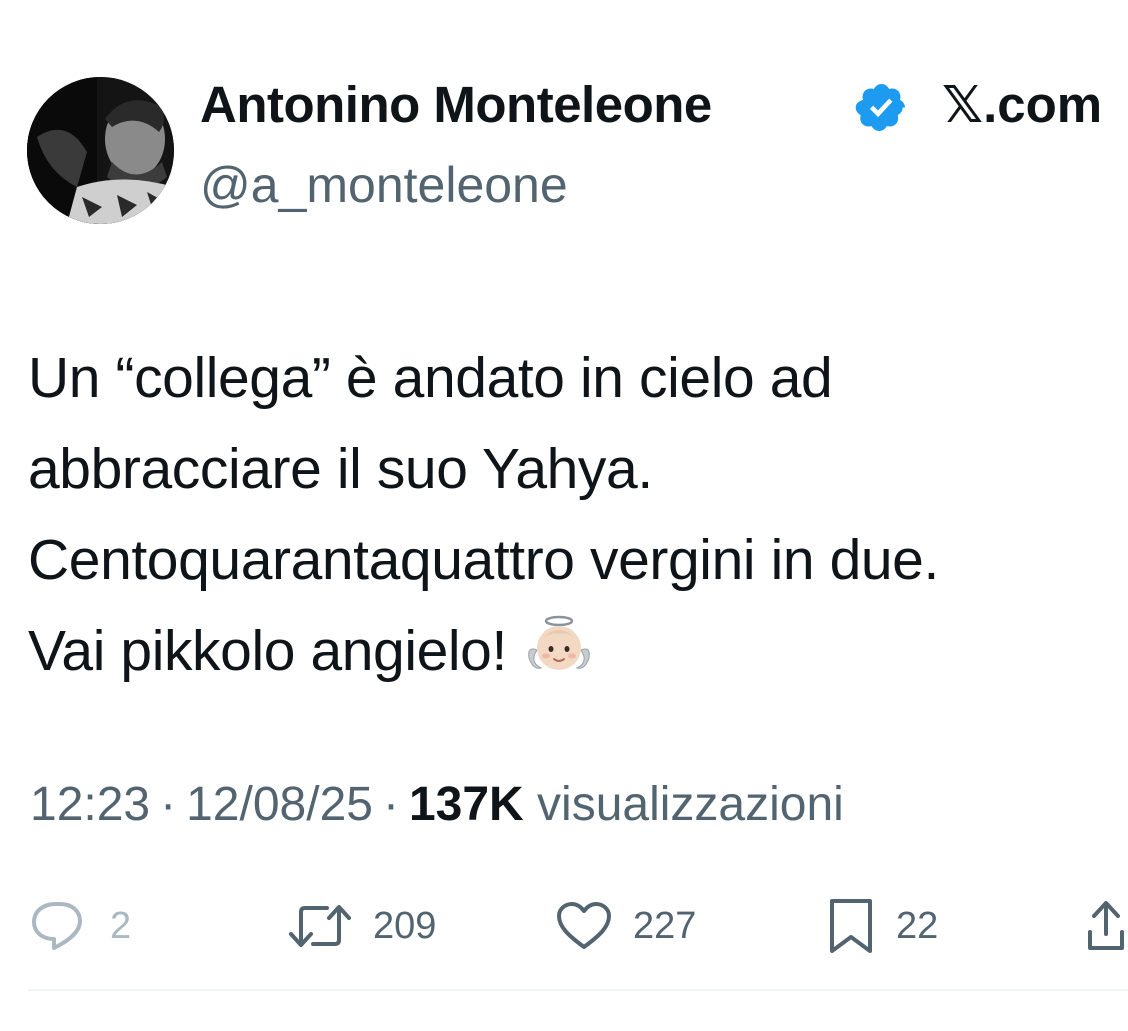  What do you see at coordinates (584, 925) in the screenshot?
I see `heart-icon` at bounding box center [584, 925].